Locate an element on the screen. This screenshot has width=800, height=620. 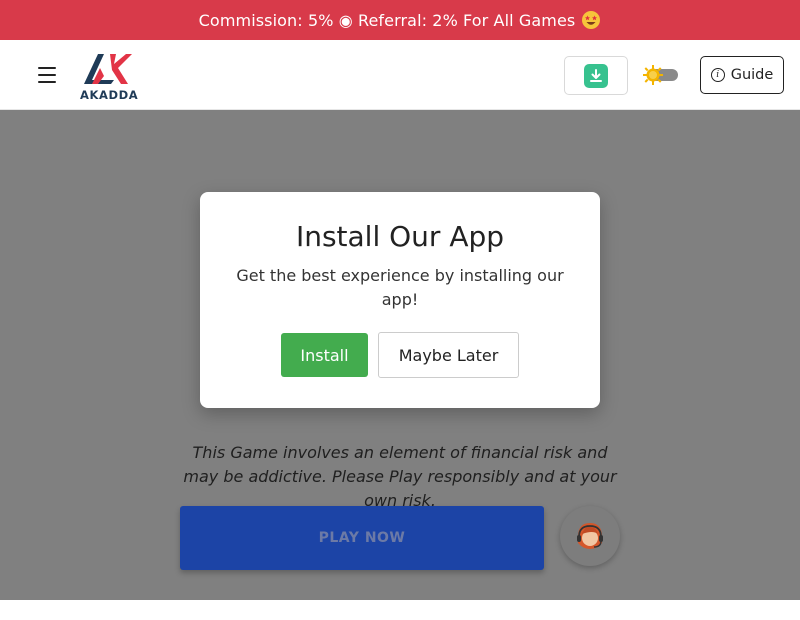
theme-toggle is located at coordinates (662, 75).